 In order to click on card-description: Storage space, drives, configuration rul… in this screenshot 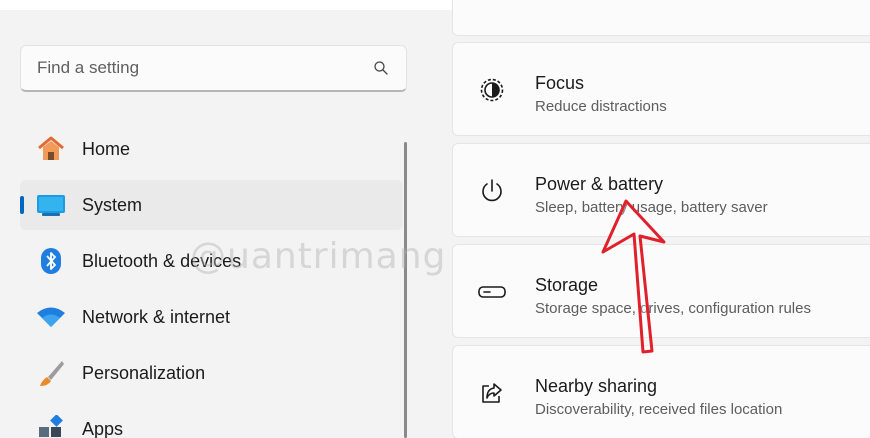, I will do `click(673, 308)`.